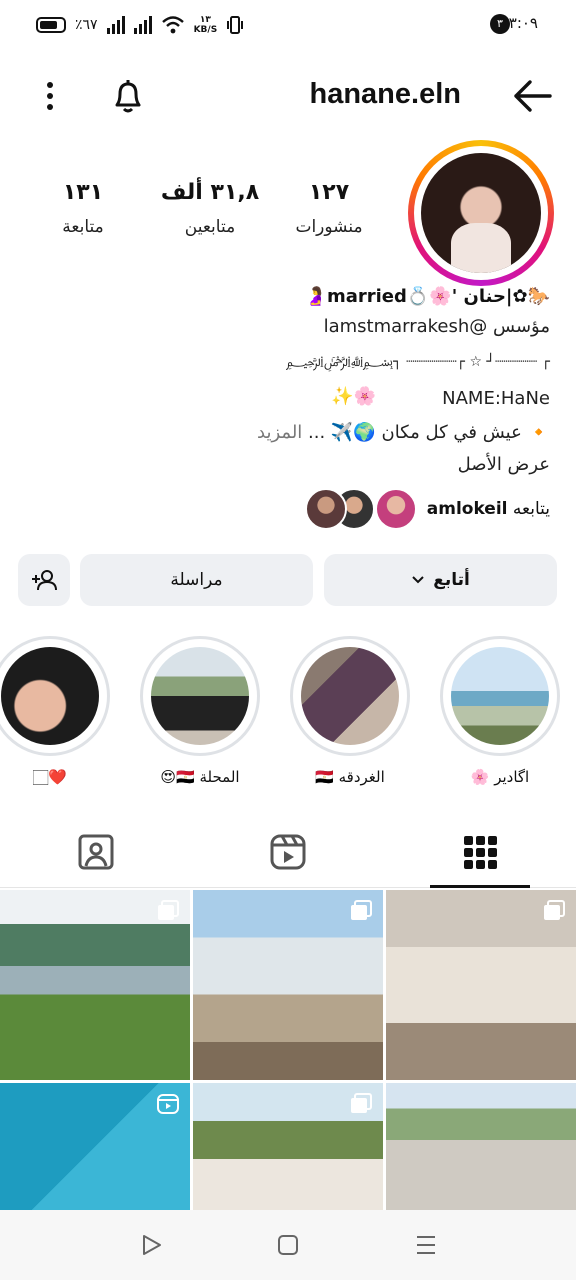  Describe the element at coordinates (50, 777) in the screenshot. I see `highlight-label: ❤️🏻` at that location.